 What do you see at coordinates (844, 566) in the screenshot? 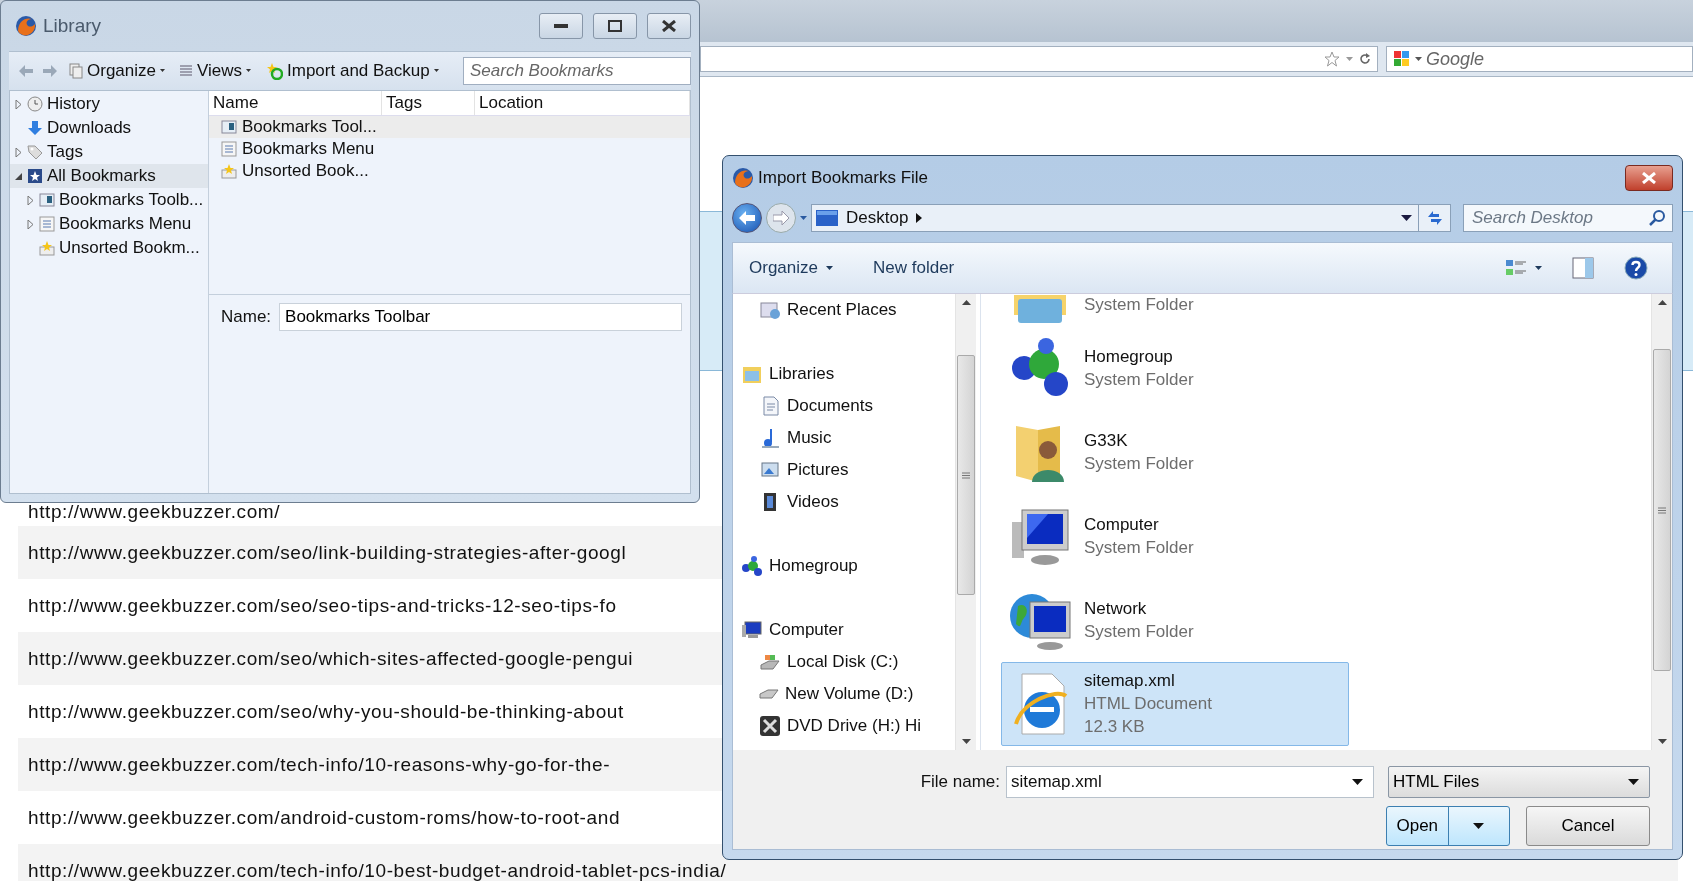
I see `nav-item: Homegroup` at bounding box center [844, 566].